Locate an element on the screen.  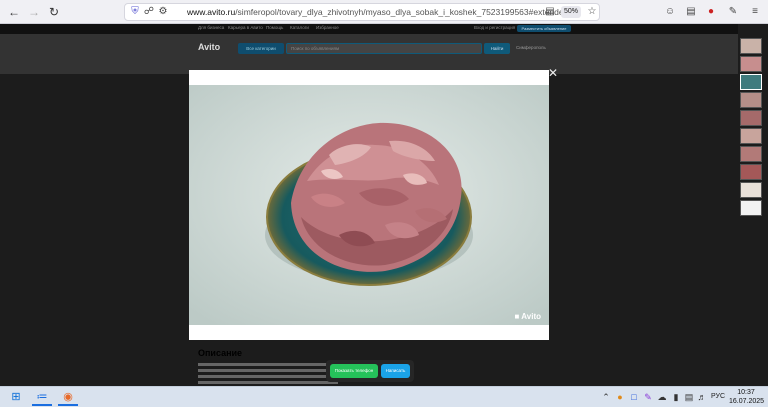
language-indicator: РУС is located at coordinates (718, 396).